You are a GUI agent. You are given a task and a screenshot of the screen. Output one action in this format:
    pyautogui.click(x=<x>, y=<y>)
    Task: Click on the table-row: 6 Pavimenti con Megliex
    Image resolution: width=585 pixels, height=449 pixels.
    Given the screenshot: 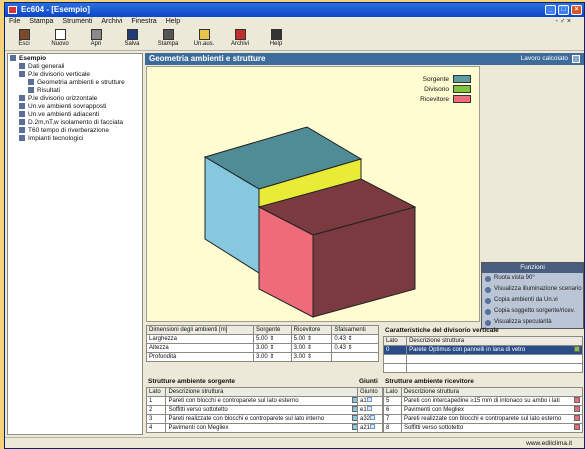 What is the action you would take?
    pyautogui.click(x=483, y=410)
    